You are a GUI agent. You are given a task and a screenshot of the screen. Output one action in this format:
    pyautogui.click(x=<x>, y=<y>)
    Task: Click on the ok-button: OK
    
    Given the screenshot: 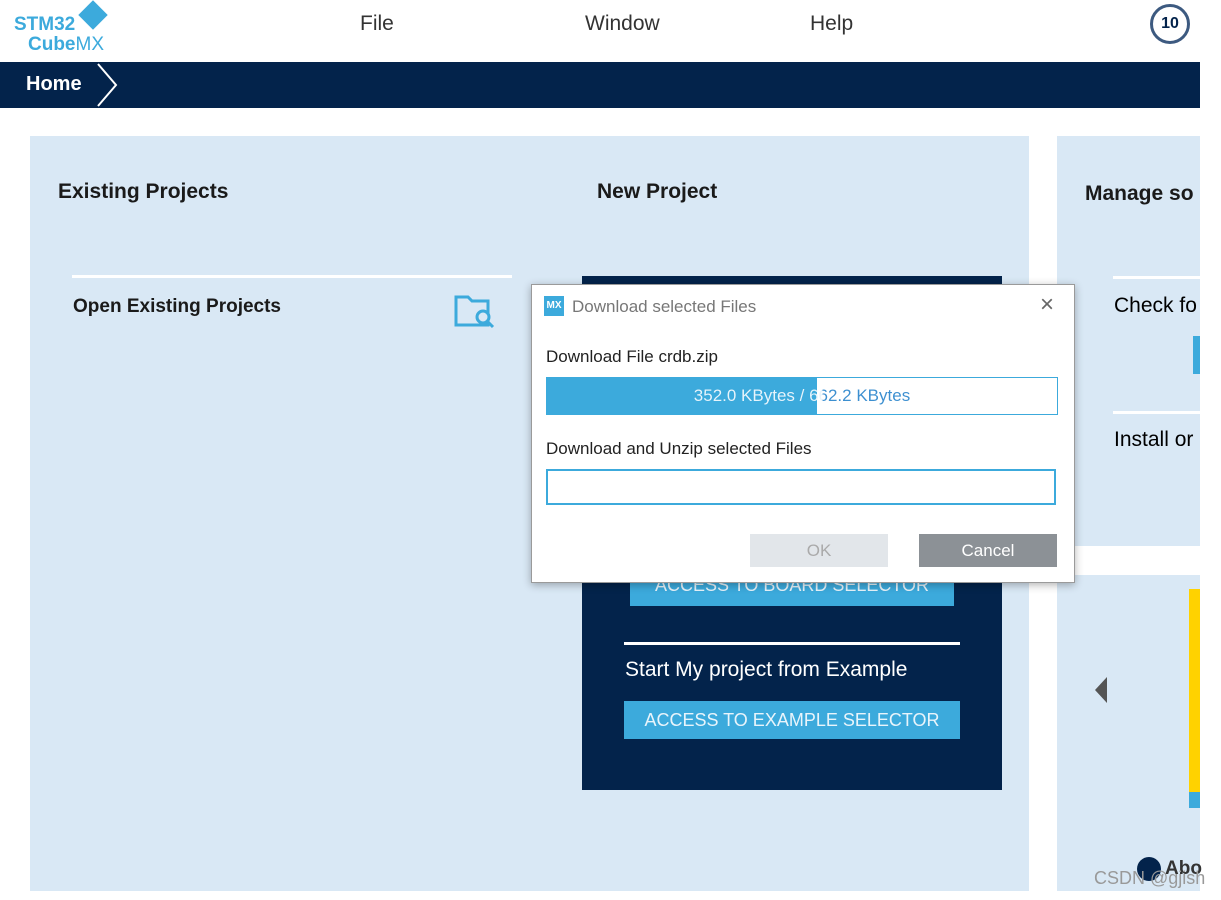 What is the action you would take?
    pyautogui.click(x=819, y=550)
    